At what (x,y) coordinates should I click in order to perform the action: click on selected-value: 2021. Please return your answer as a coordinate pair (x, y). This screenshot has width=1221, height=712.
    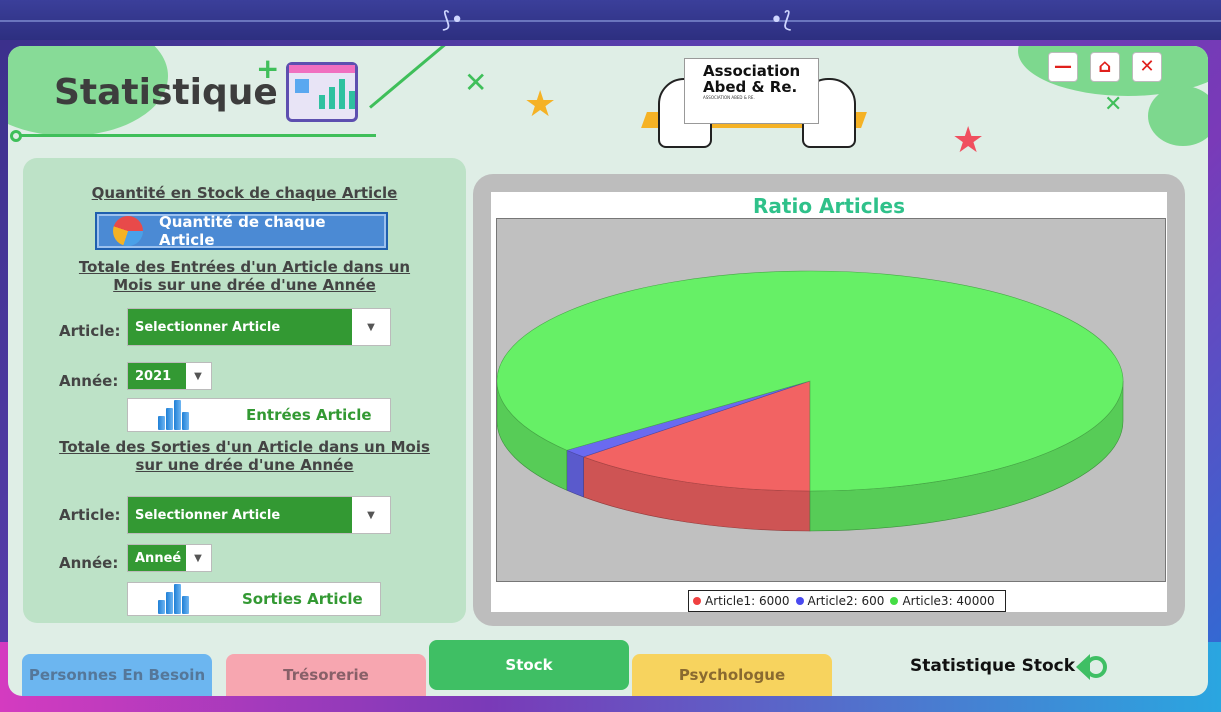
    Looking at the image, I should click on (157, 376).